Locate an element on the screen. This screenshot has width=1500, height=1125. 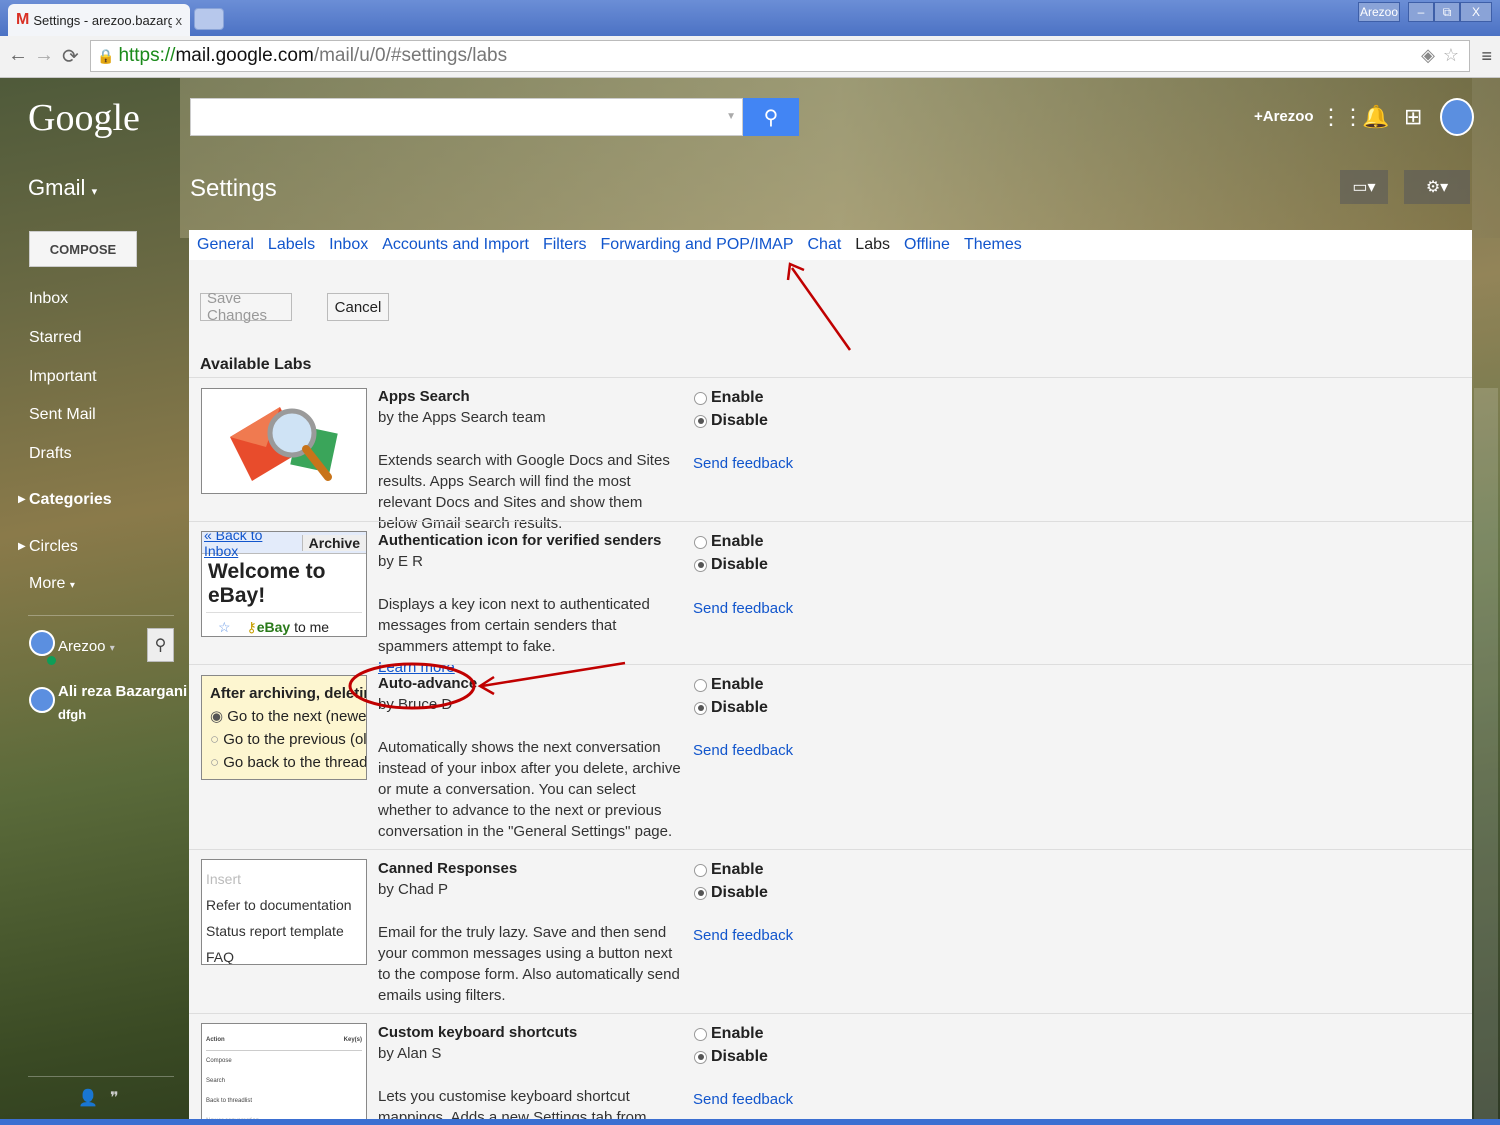
cancel-button: Cancel is located at coordinates (358, 307).